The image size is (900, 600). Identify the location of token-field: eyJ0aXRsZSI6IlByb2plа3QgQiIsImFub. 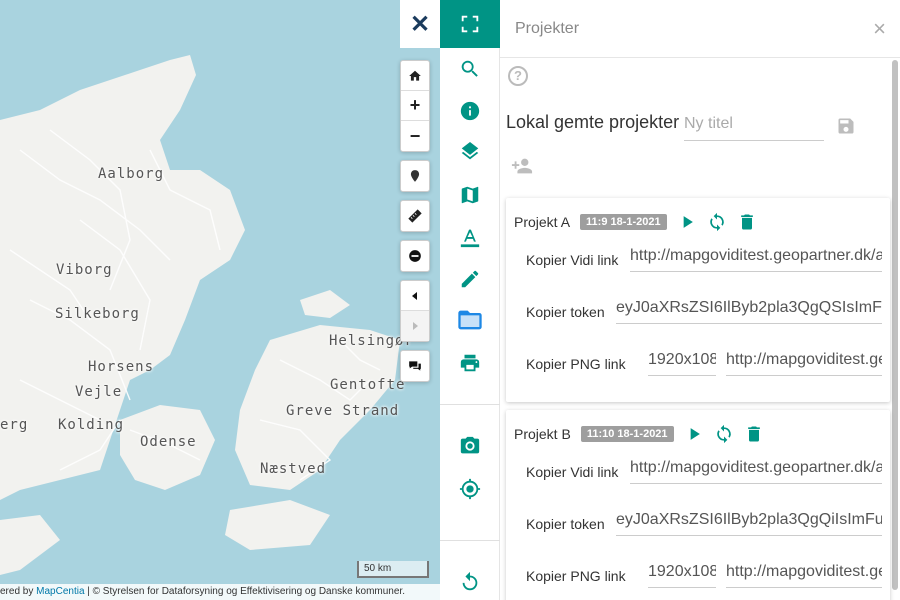
(749, 521).